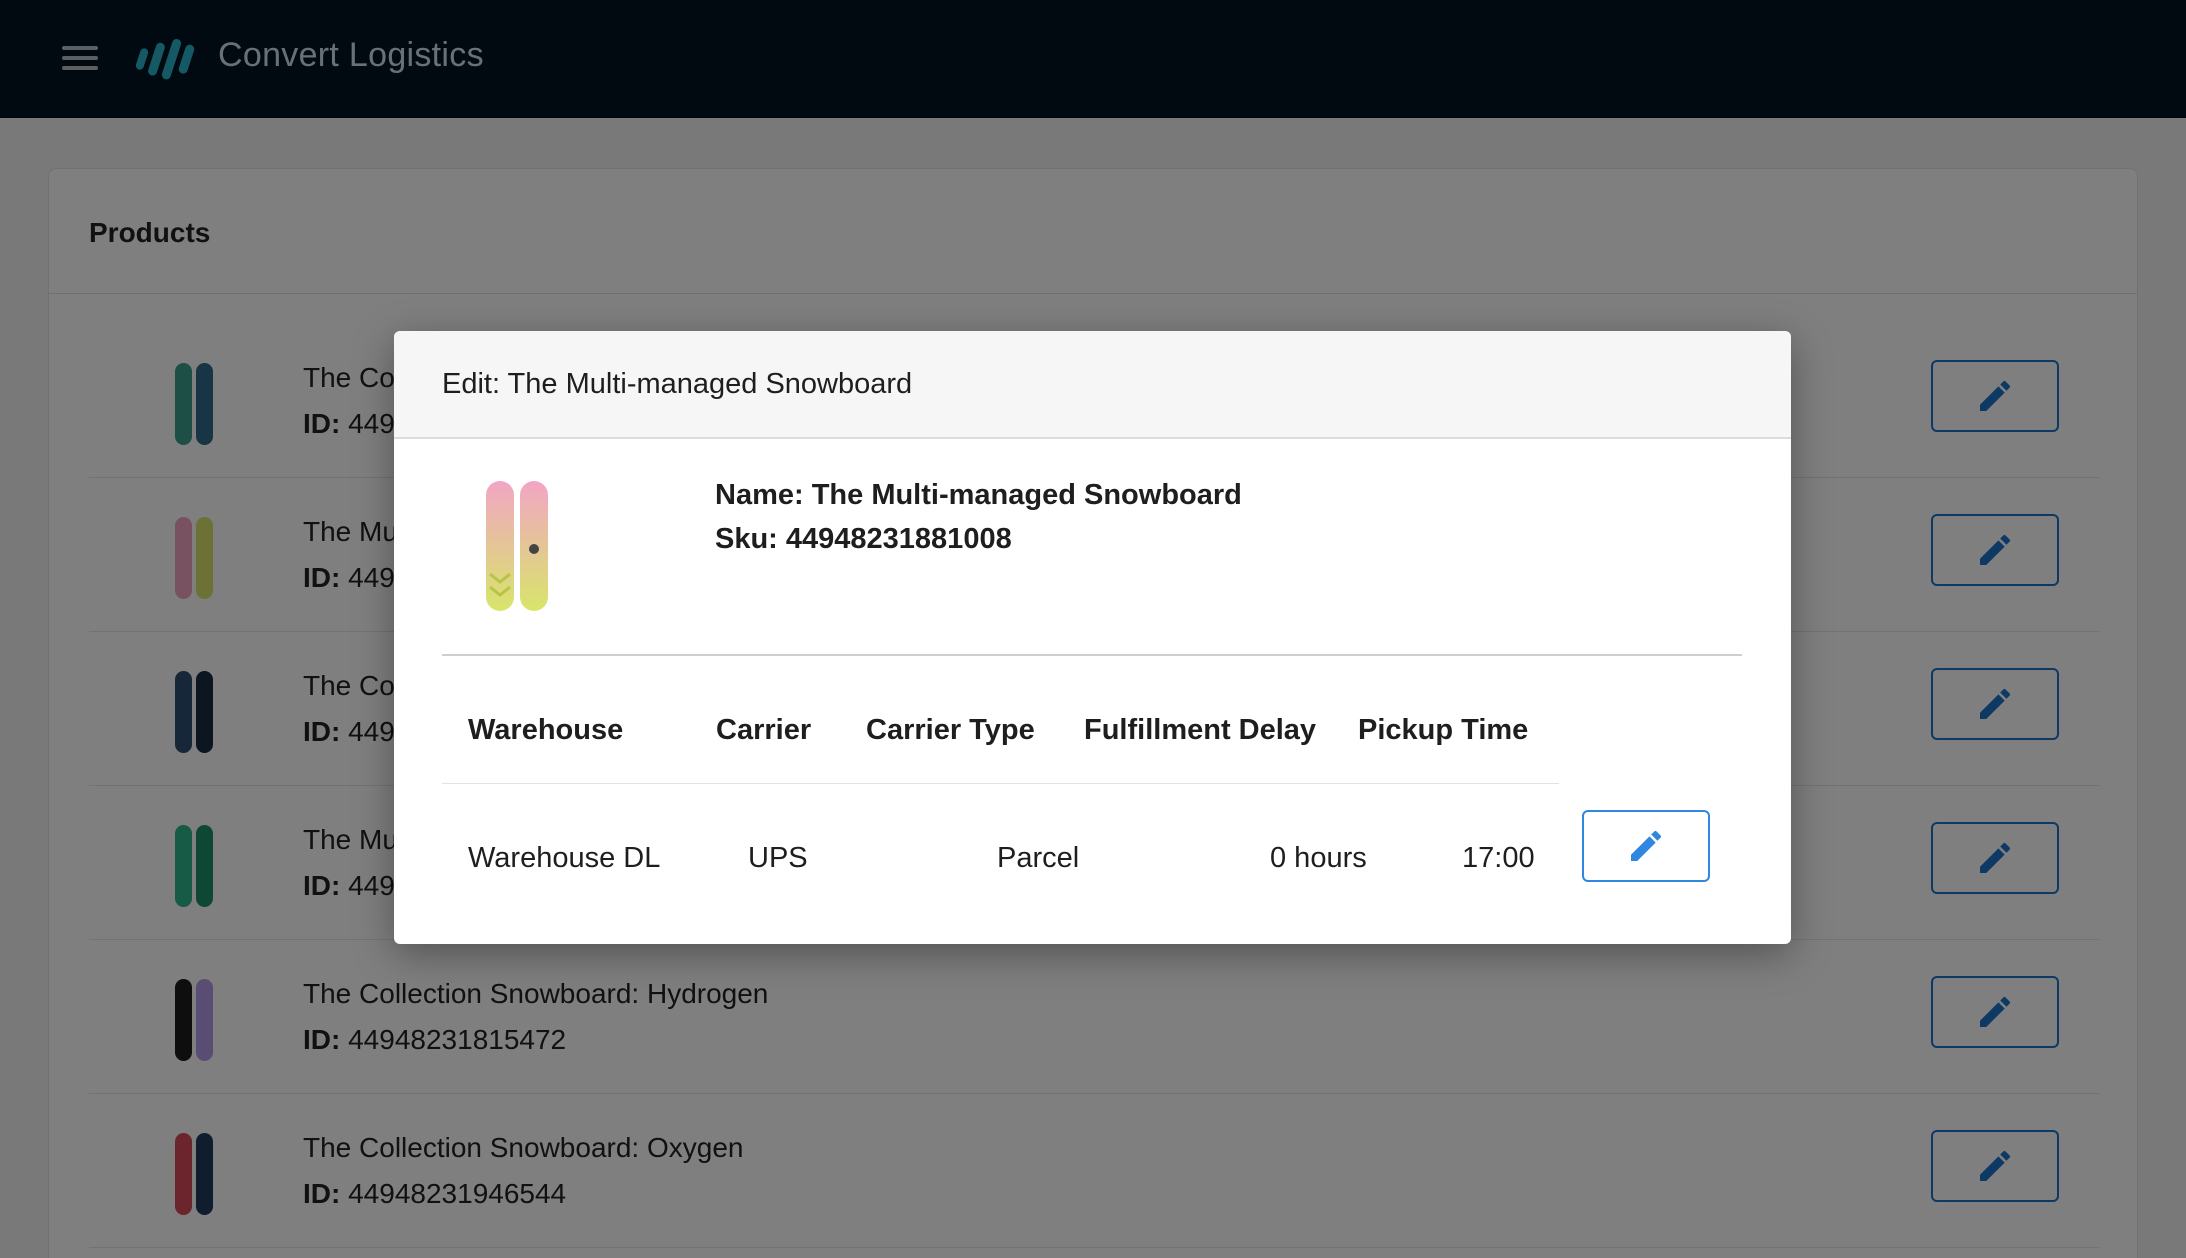 The image size is (2186, 1258). I want to click on pencil-icon, so click(1646, 845).